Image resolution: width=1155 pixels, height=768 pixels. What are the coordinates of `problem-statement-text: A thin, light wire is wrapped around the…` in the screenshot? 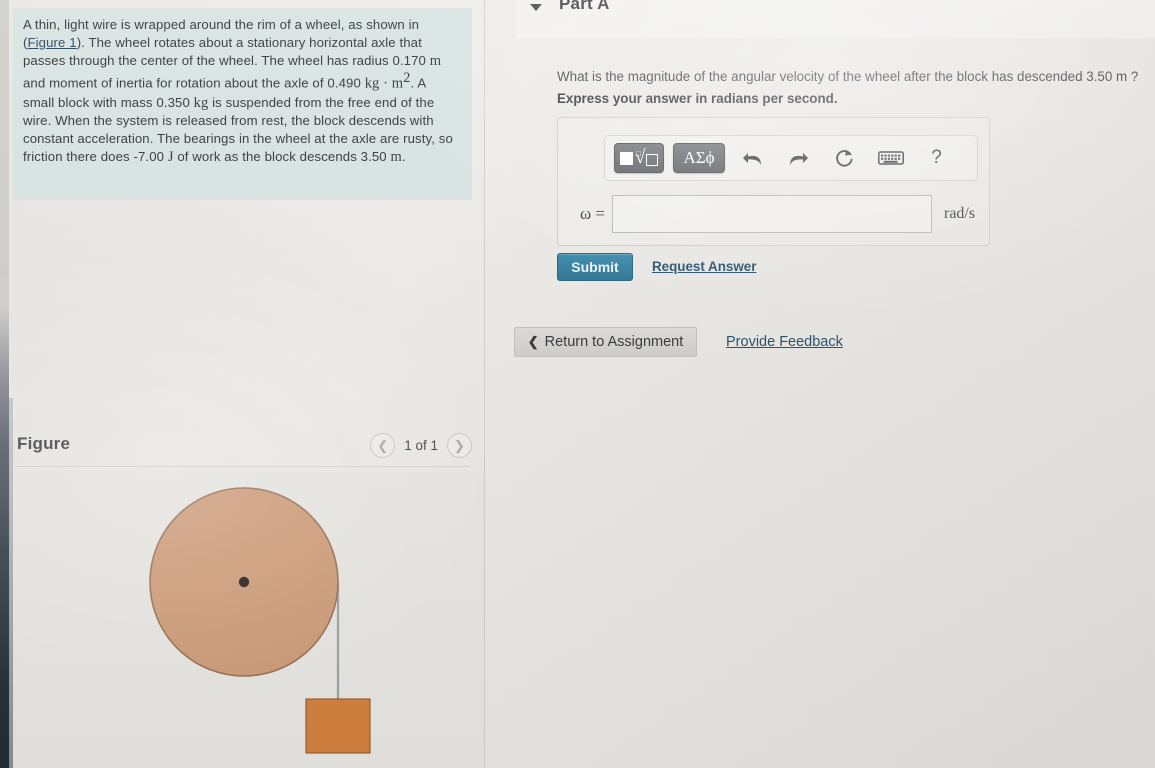 It's located at (241, 91).